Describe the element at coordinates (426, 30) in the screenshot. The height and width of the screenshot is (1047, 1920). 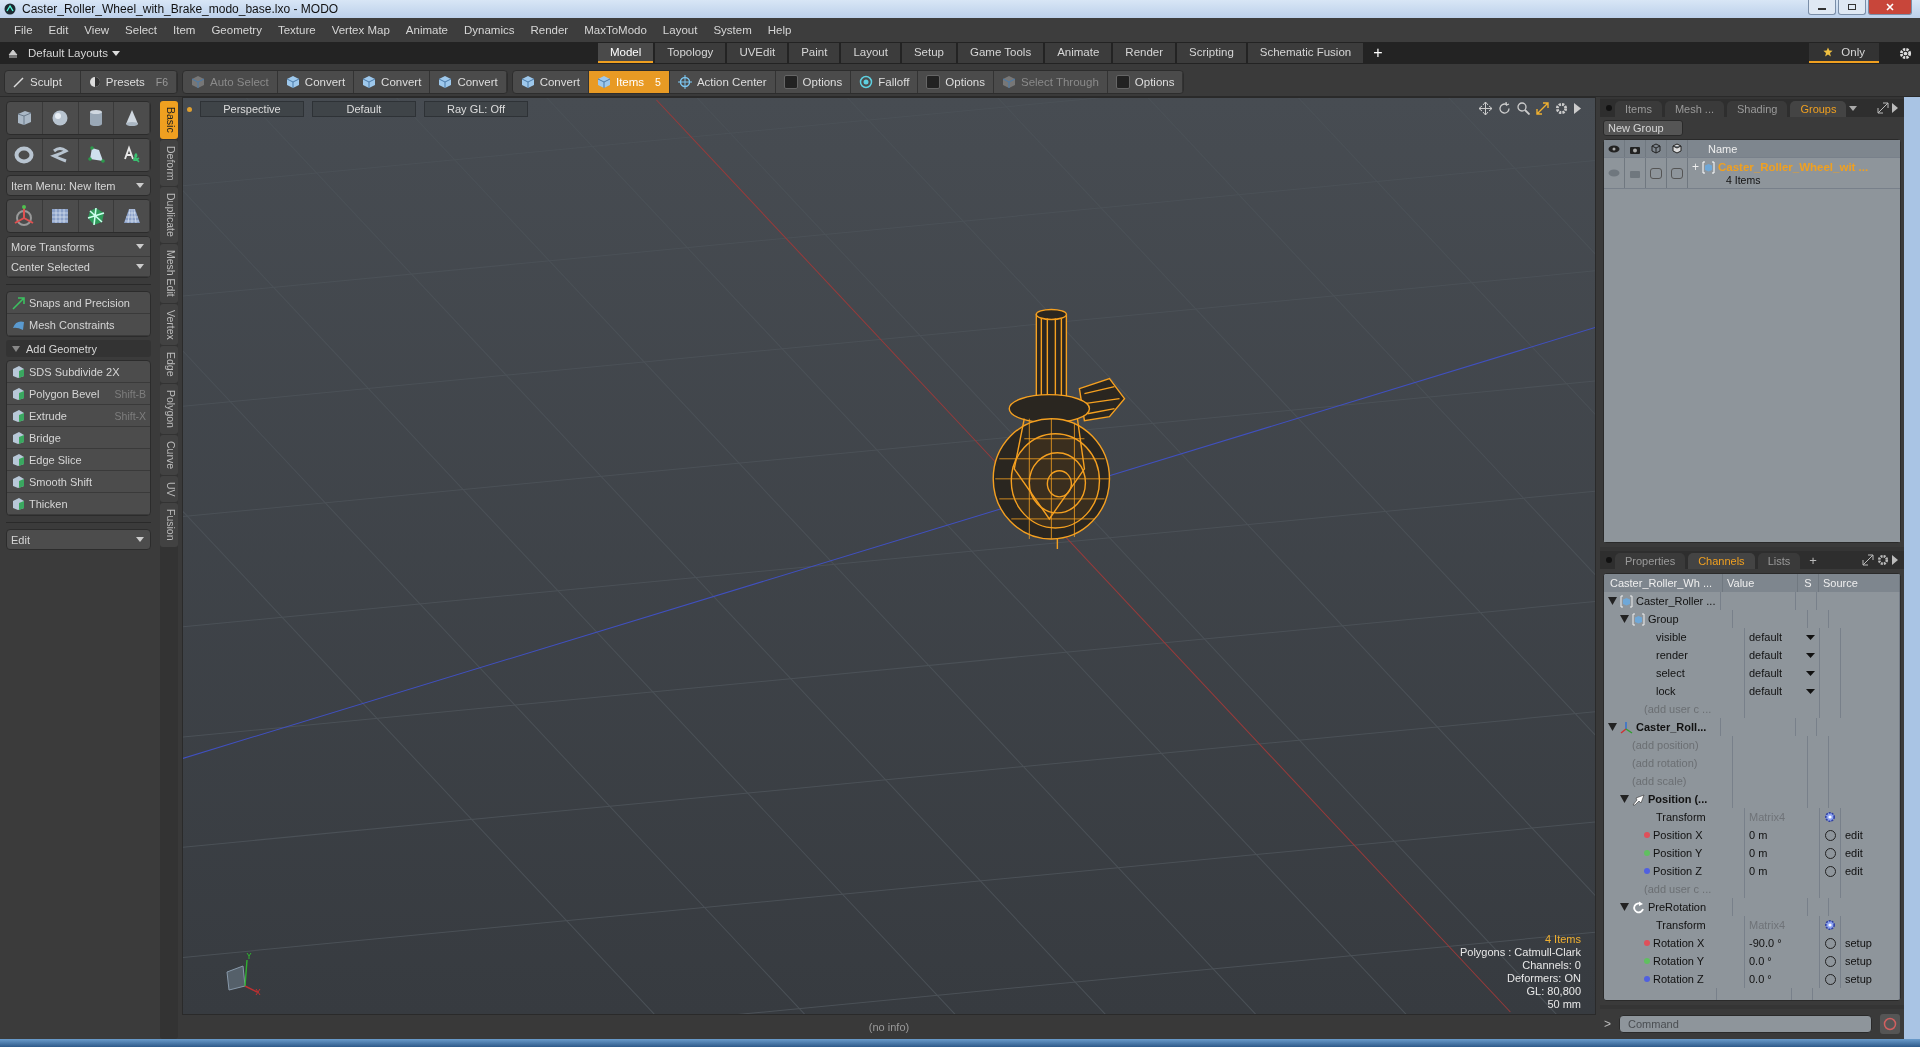
I see `menu-item: Animate` at that location.